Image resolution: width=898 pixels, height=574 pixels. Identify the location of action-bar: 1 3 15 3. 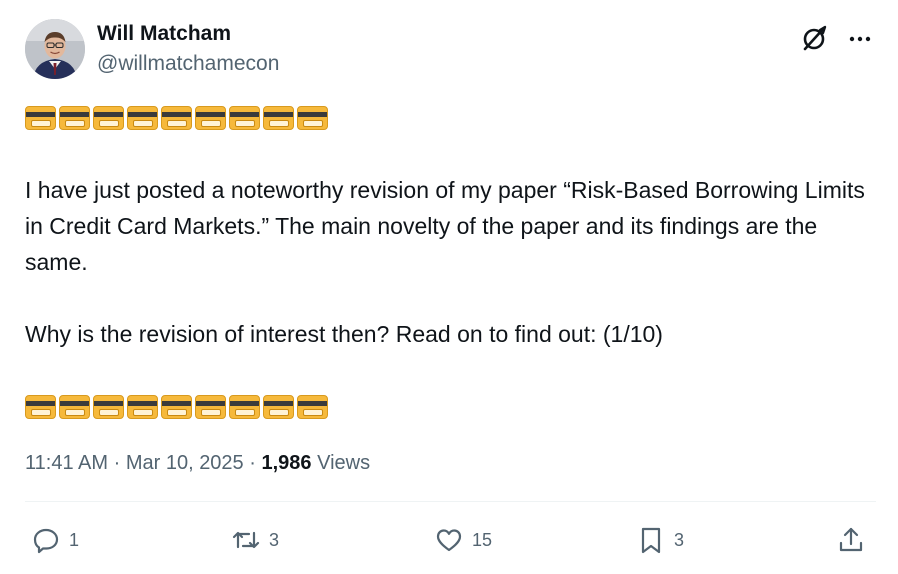
(449, 540).